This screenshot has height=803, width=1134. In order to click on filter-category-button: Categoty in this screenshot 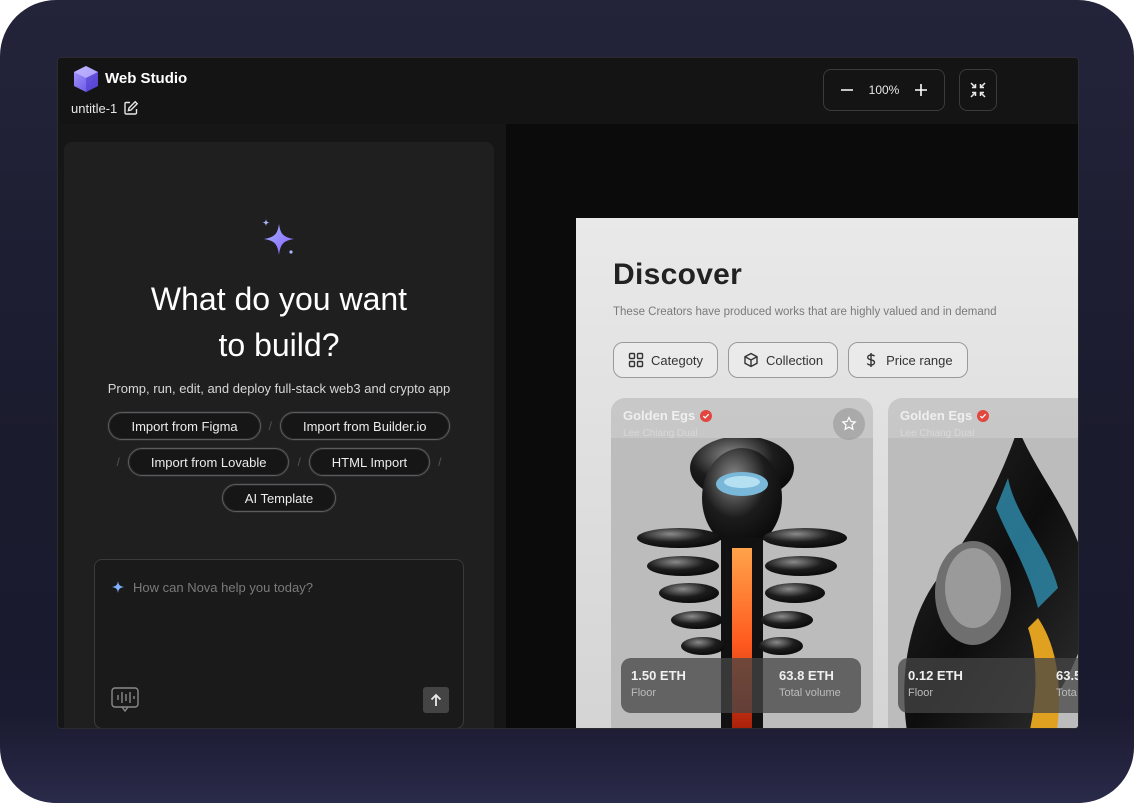, I will do `click(666, 360)`.